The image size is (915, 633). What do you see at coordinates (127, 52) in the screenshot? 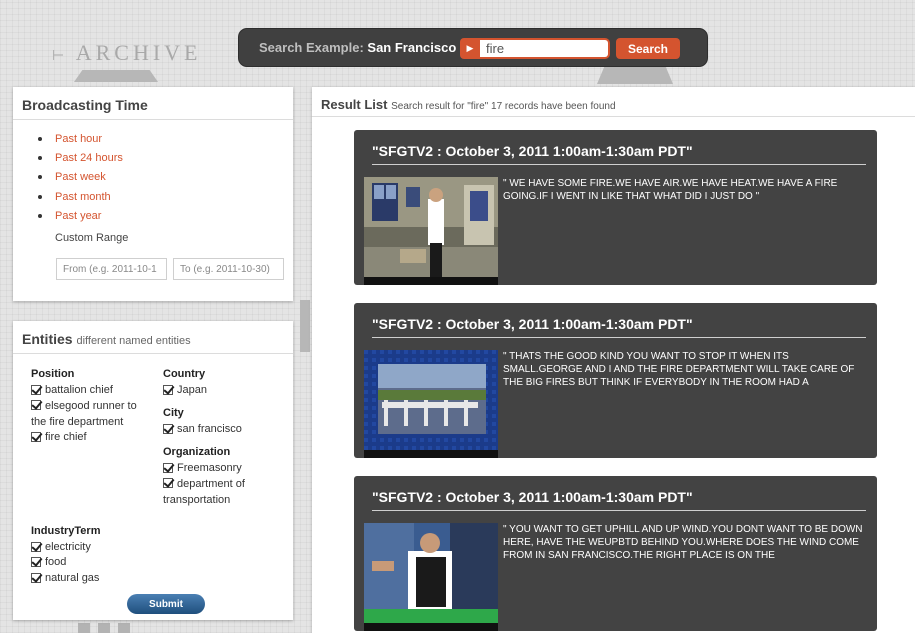
I see `background-archive-logo: ⊢ ARCHIVE` at bounding box center [127, 52].